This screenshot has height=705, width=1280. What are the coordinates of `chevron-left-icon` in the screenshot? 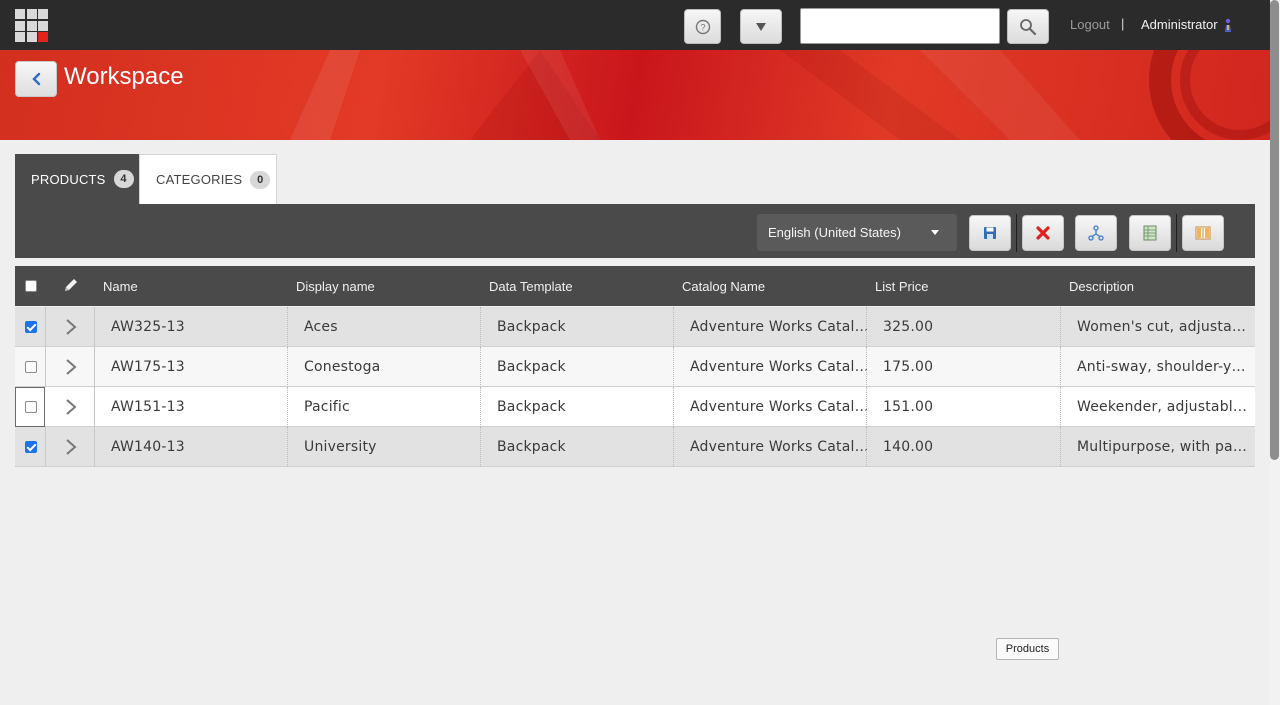 It's located at (36, 79).